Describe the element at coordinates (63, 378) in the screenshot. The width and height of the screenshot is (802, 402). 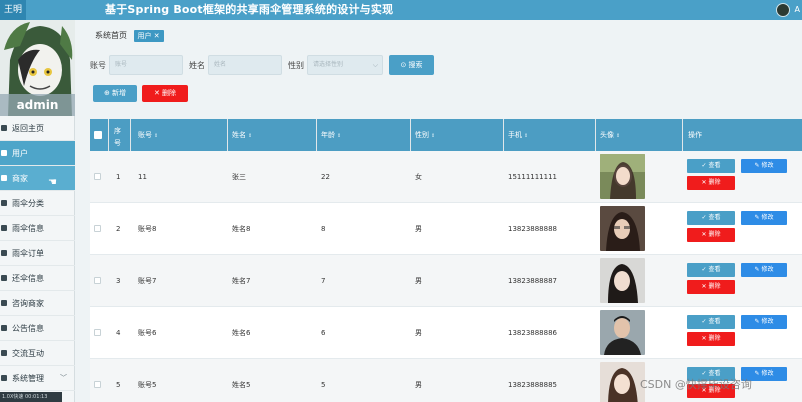
I see `chevron-down-icon: ﹀` at that location.